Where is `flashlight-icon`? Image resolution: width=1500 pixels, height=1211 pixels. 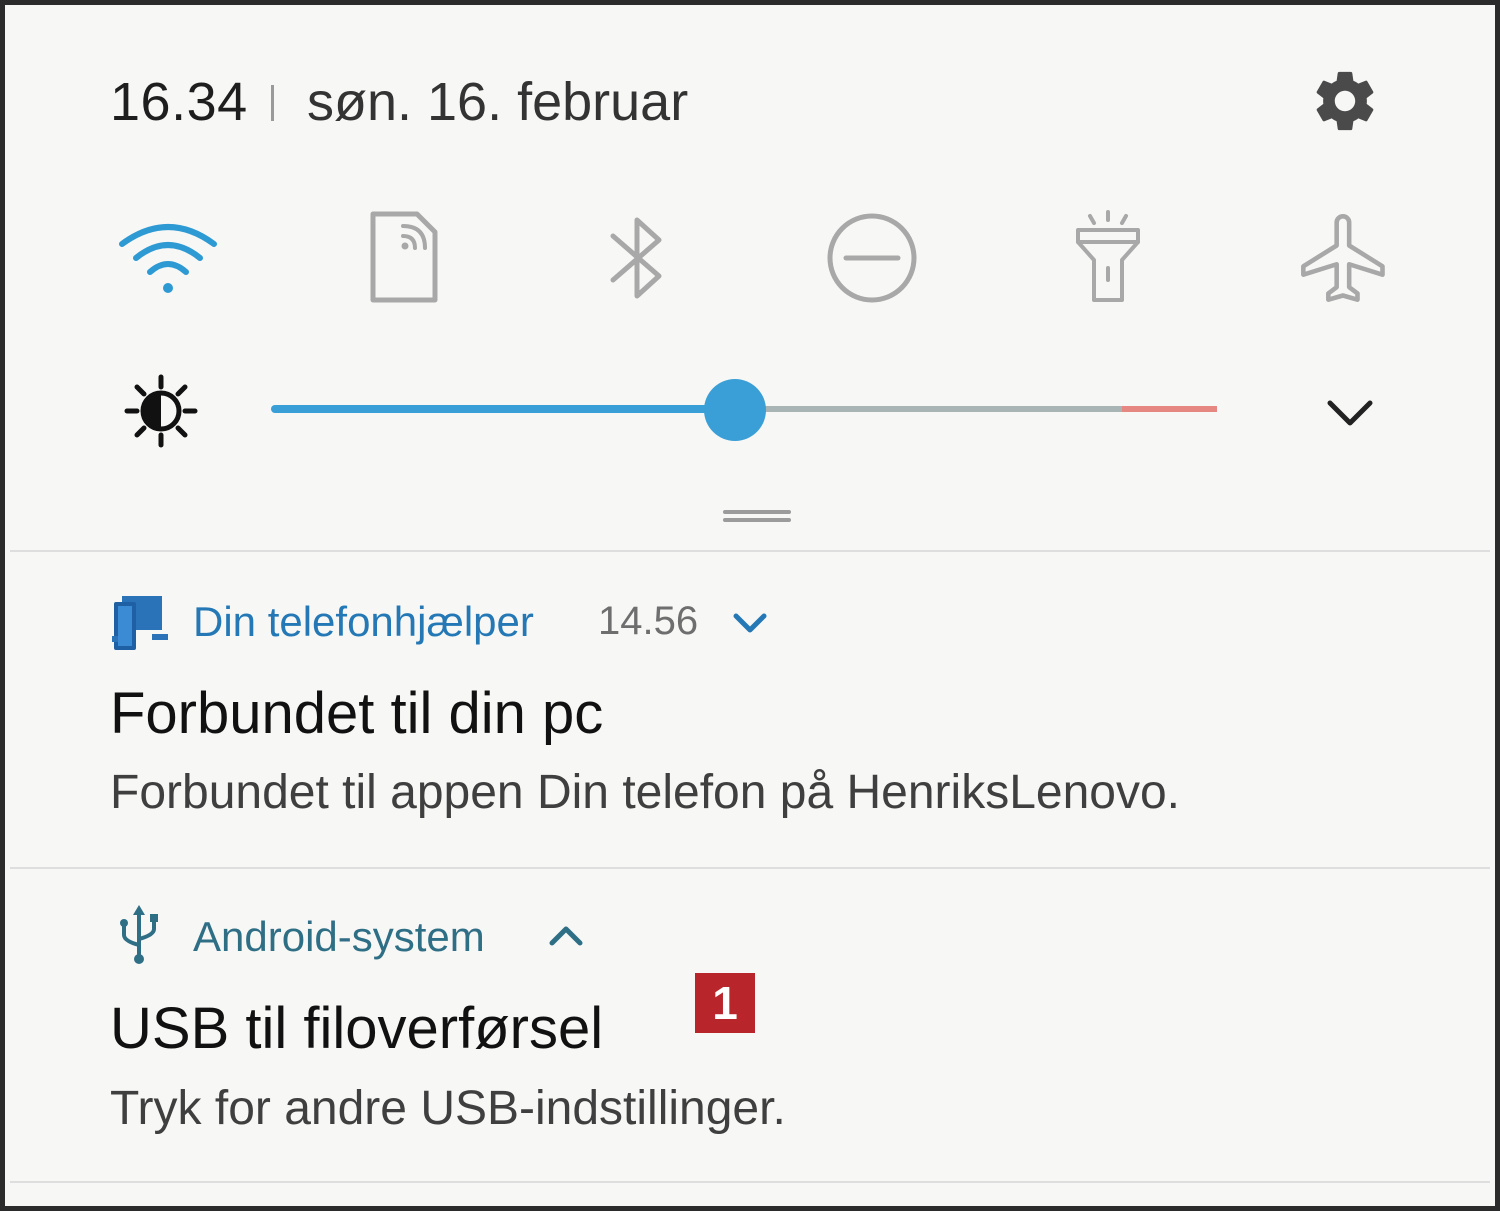
flashlight-icon is located at coordinates (1108, 256).